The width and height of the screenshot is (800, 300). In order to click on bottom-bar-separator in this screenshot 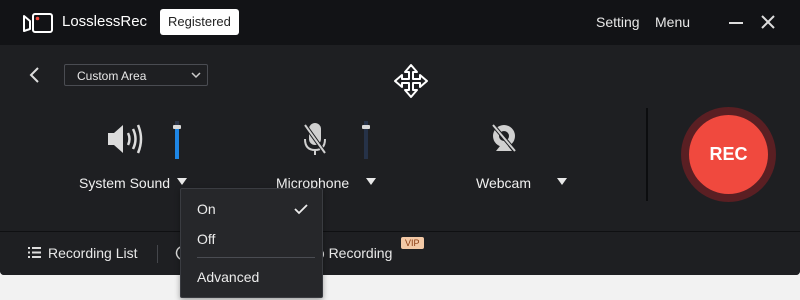, I will do `click(157, 254)`.